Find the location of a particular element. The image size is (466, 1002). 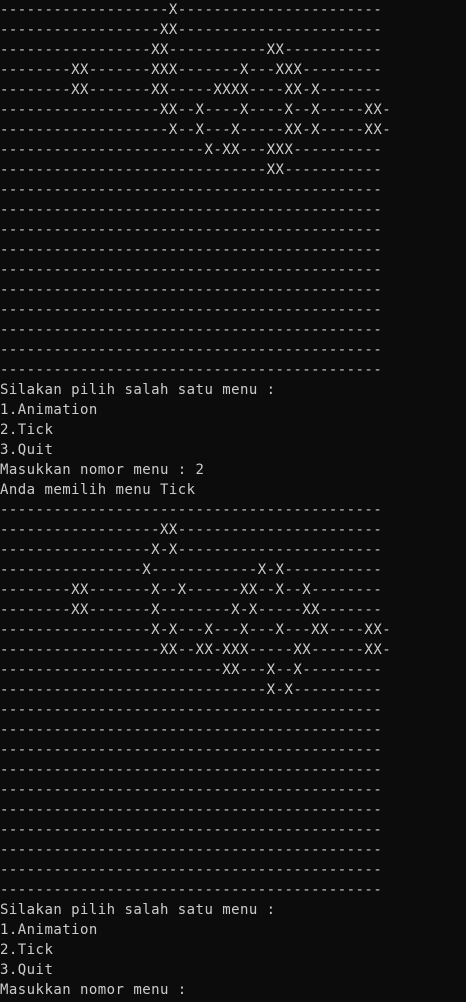

console-text-line: Anda memilih menu Tick is located at coordinates (98, 490).